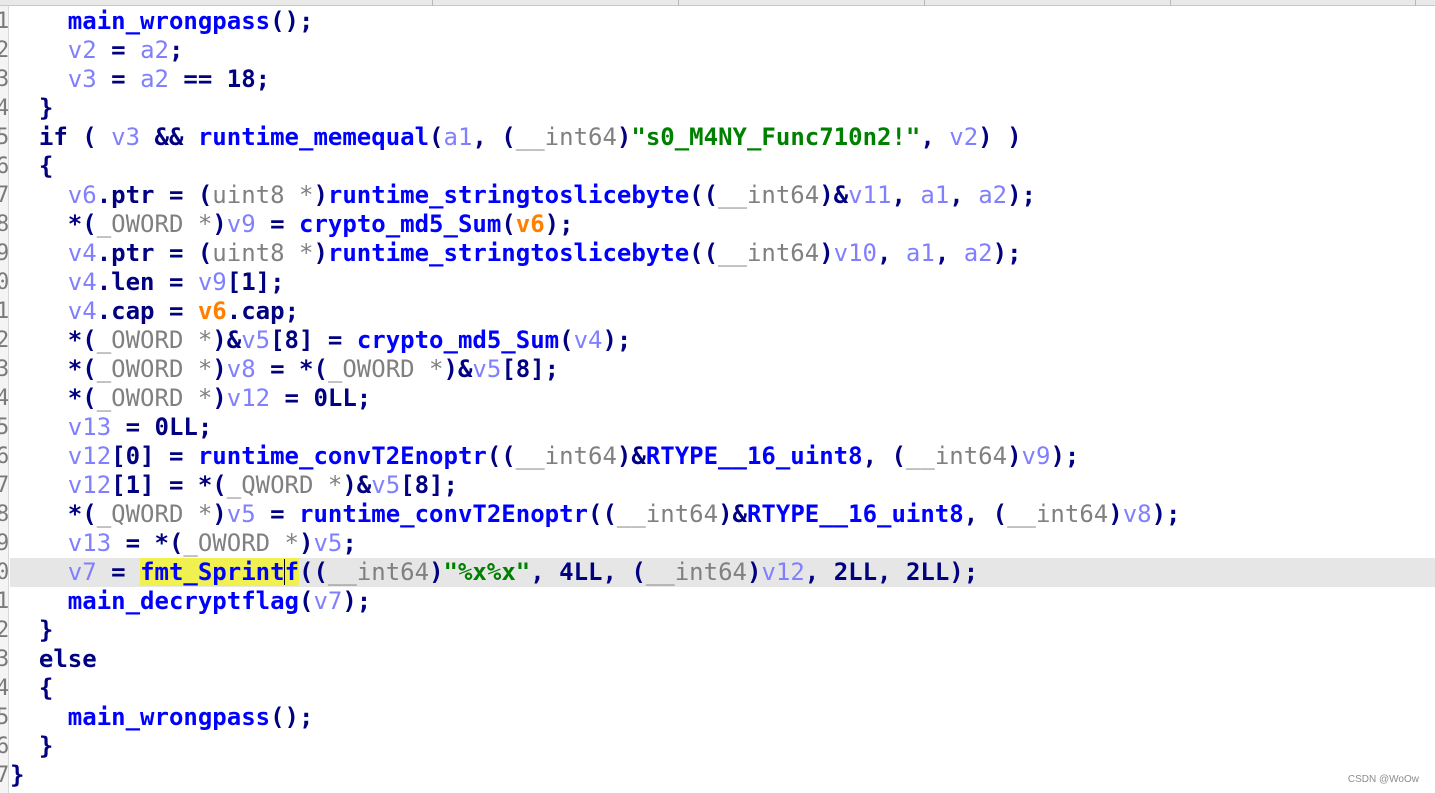 The image size is (1435, 793). Describe the element at coordinates (722, 340) in the screenshot. I see `code-line: *(_OWORD *)&v5[8] = crypto_md5_Sum(v4);` at that location.